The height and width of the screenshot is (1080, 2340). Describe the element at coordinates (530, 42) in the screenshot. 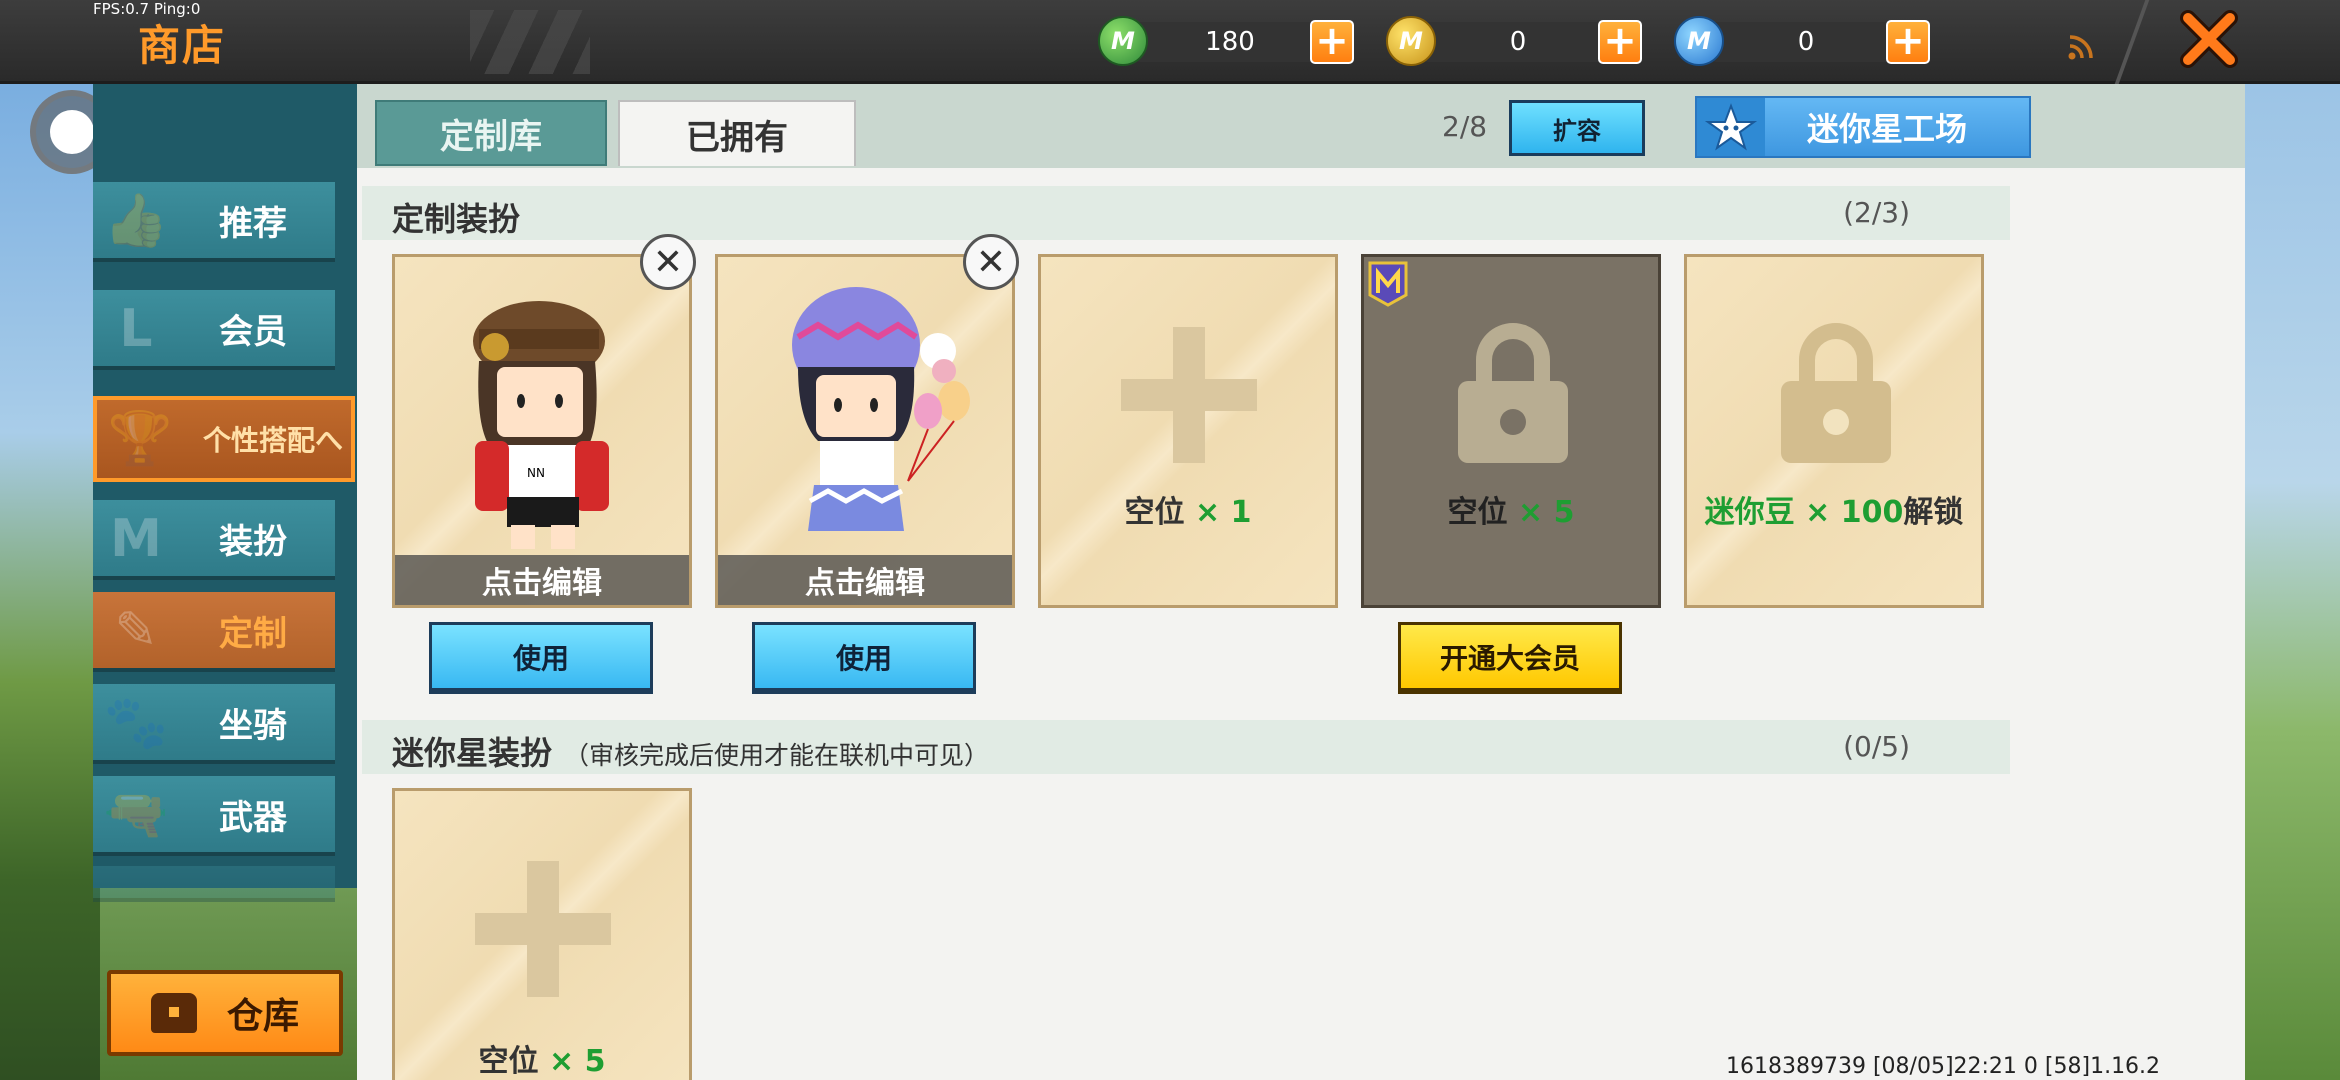

I see `decorative-stripes` at that location.